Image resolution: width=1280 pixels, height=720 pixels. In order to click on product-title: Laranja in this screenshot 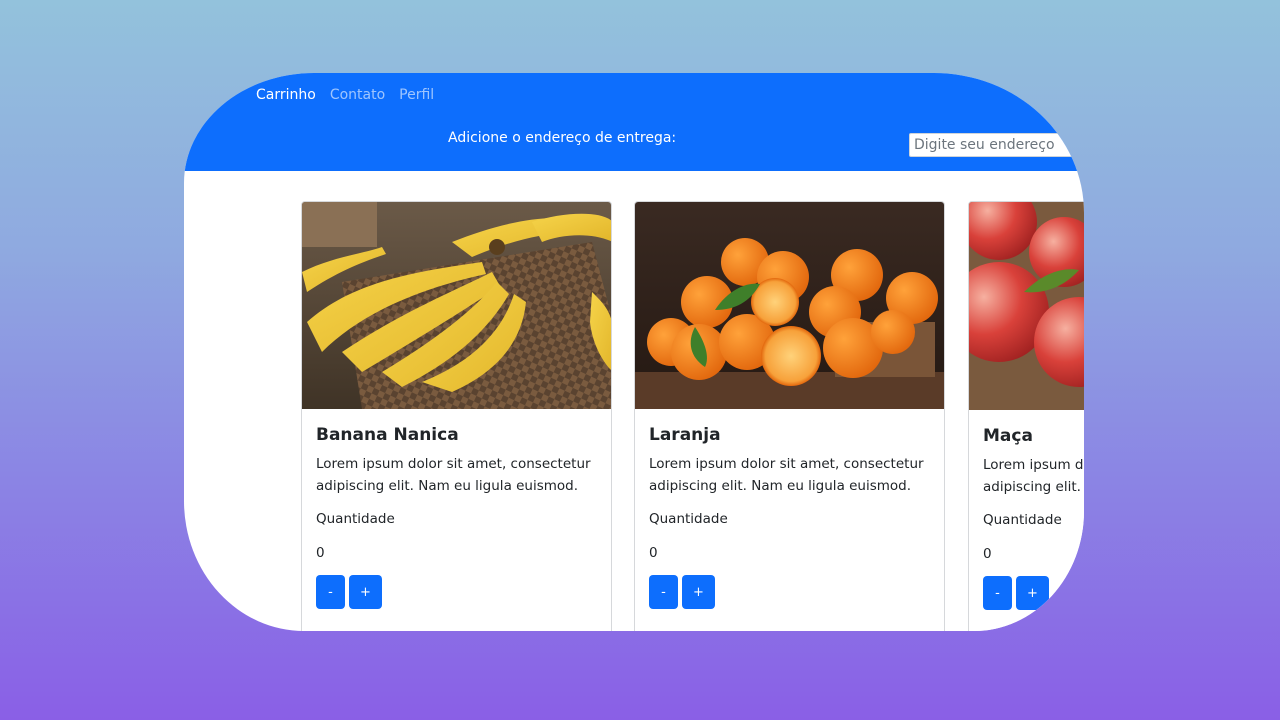, I will do `click(685, 435)`.